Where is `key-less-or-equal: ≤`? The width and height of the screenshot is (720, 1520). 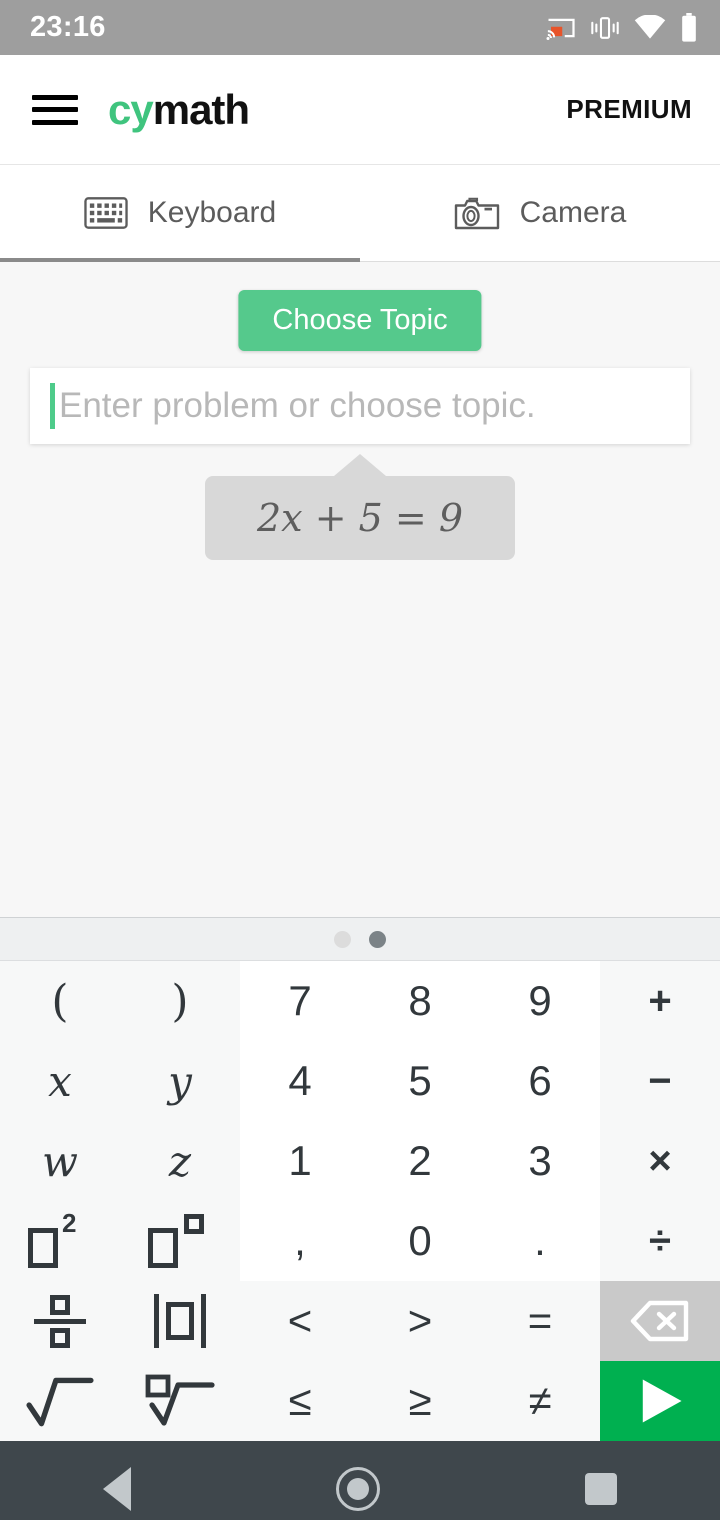
key-less-or-equal: ≤ is located at coordinates (300, 1401).